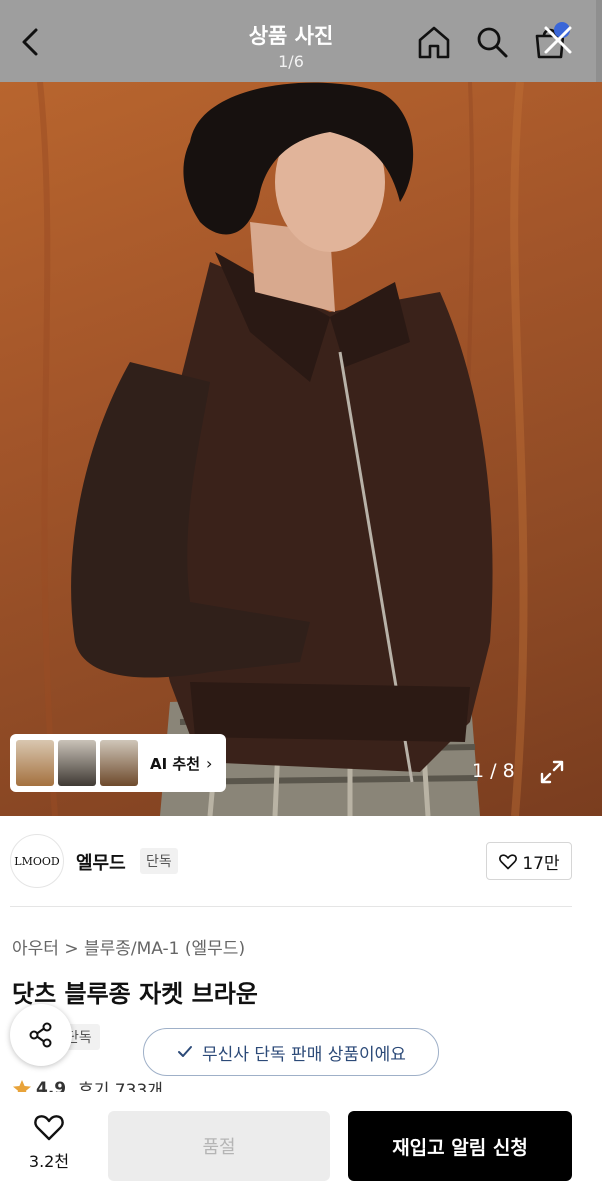  Describe the element at coordinates (101, 862) in the screenshot. I see `brand-name: 엘무드` at that location.